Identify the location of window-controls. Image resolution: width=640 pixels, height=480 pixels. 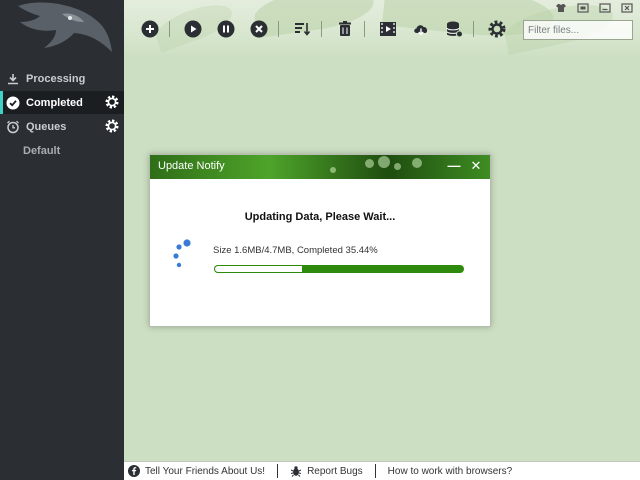
(592, 8).